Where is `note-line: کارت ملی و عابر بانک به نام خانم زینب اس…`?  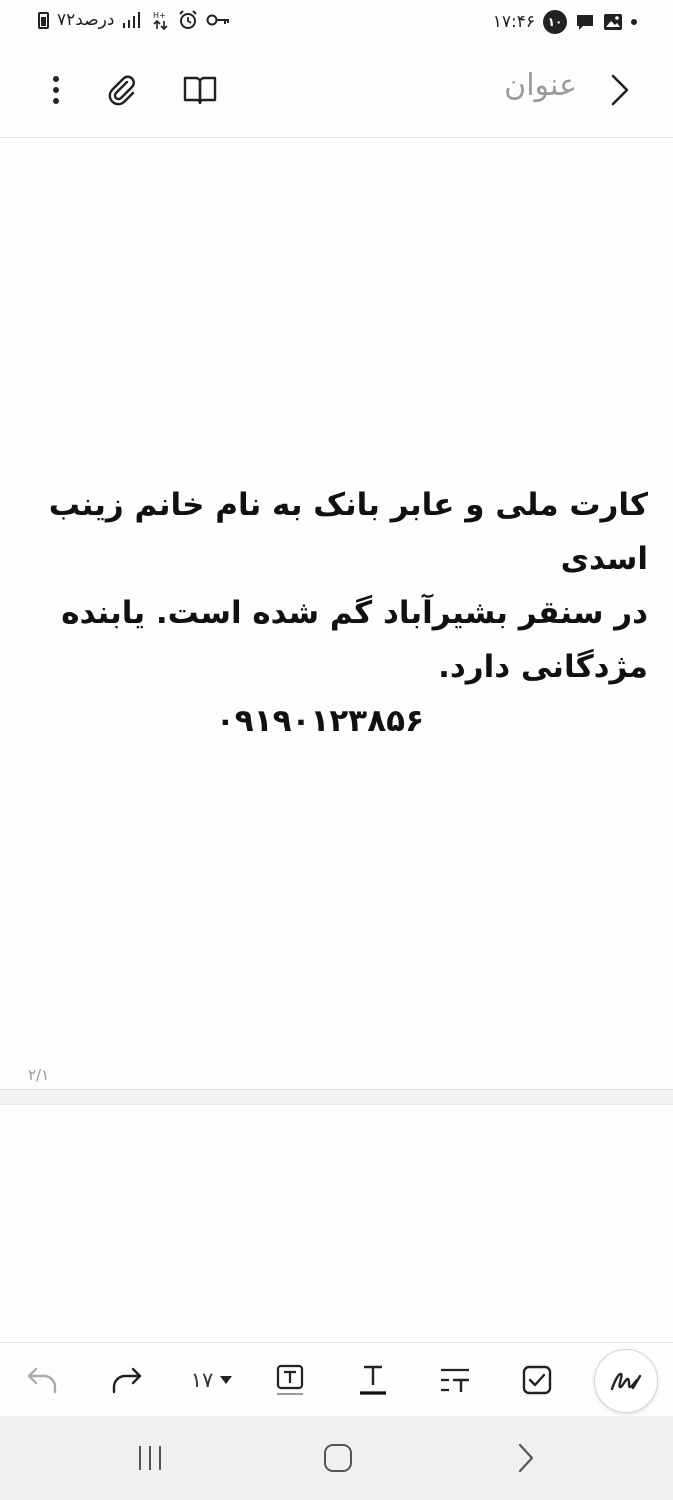 note-line: کارت ملی و عابر بانک به نام خانم زینب اس… is located at coordinates (348, 532).